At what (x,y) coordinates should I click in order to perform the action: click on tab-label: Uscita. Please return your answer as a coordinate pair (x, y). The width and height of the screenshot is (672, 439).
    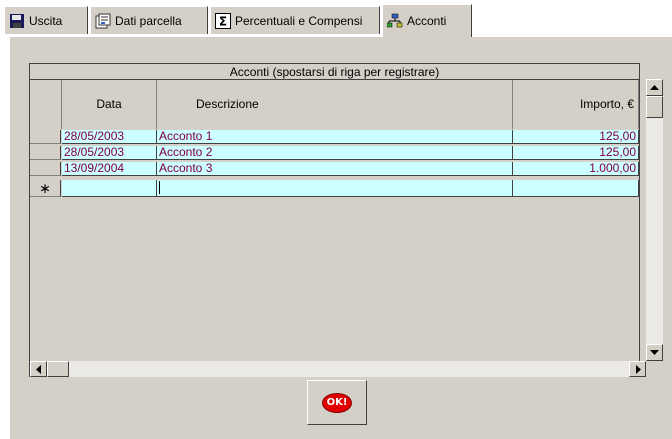
    Looking at the image, I should click on (46, 20).